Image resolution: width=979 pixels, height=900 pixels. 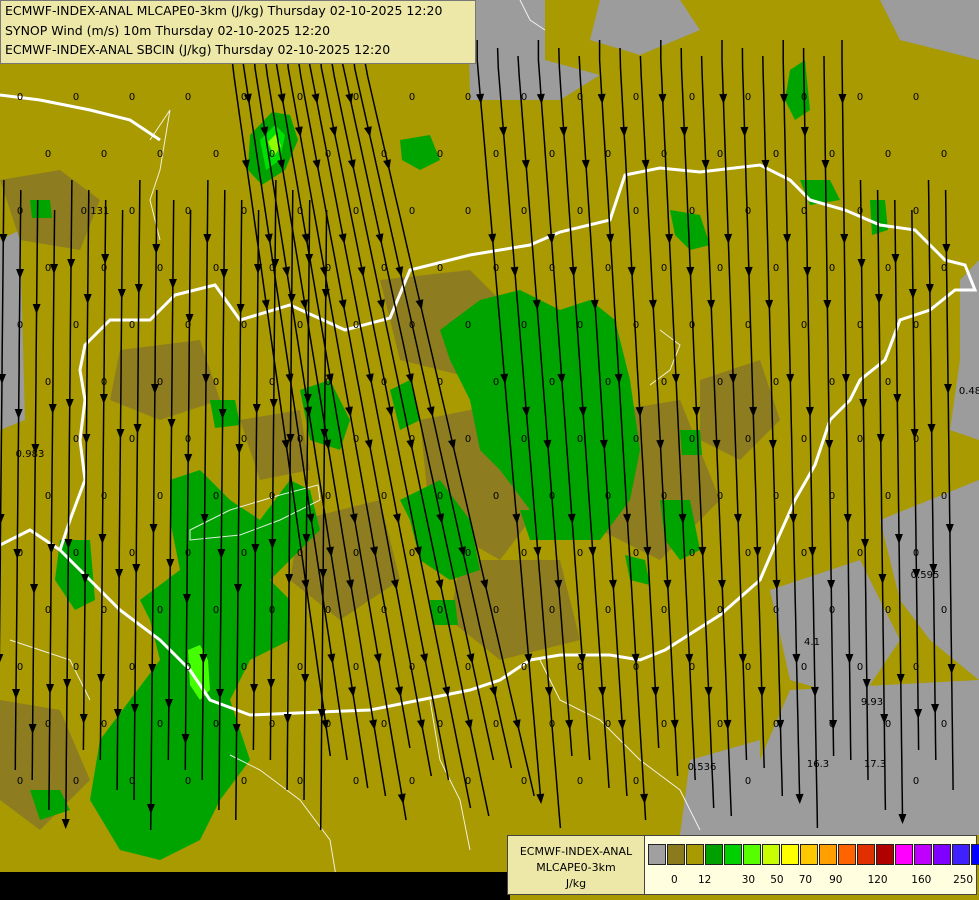 I want to click on legend-unit: J/kg, so click(x=576, y=883).